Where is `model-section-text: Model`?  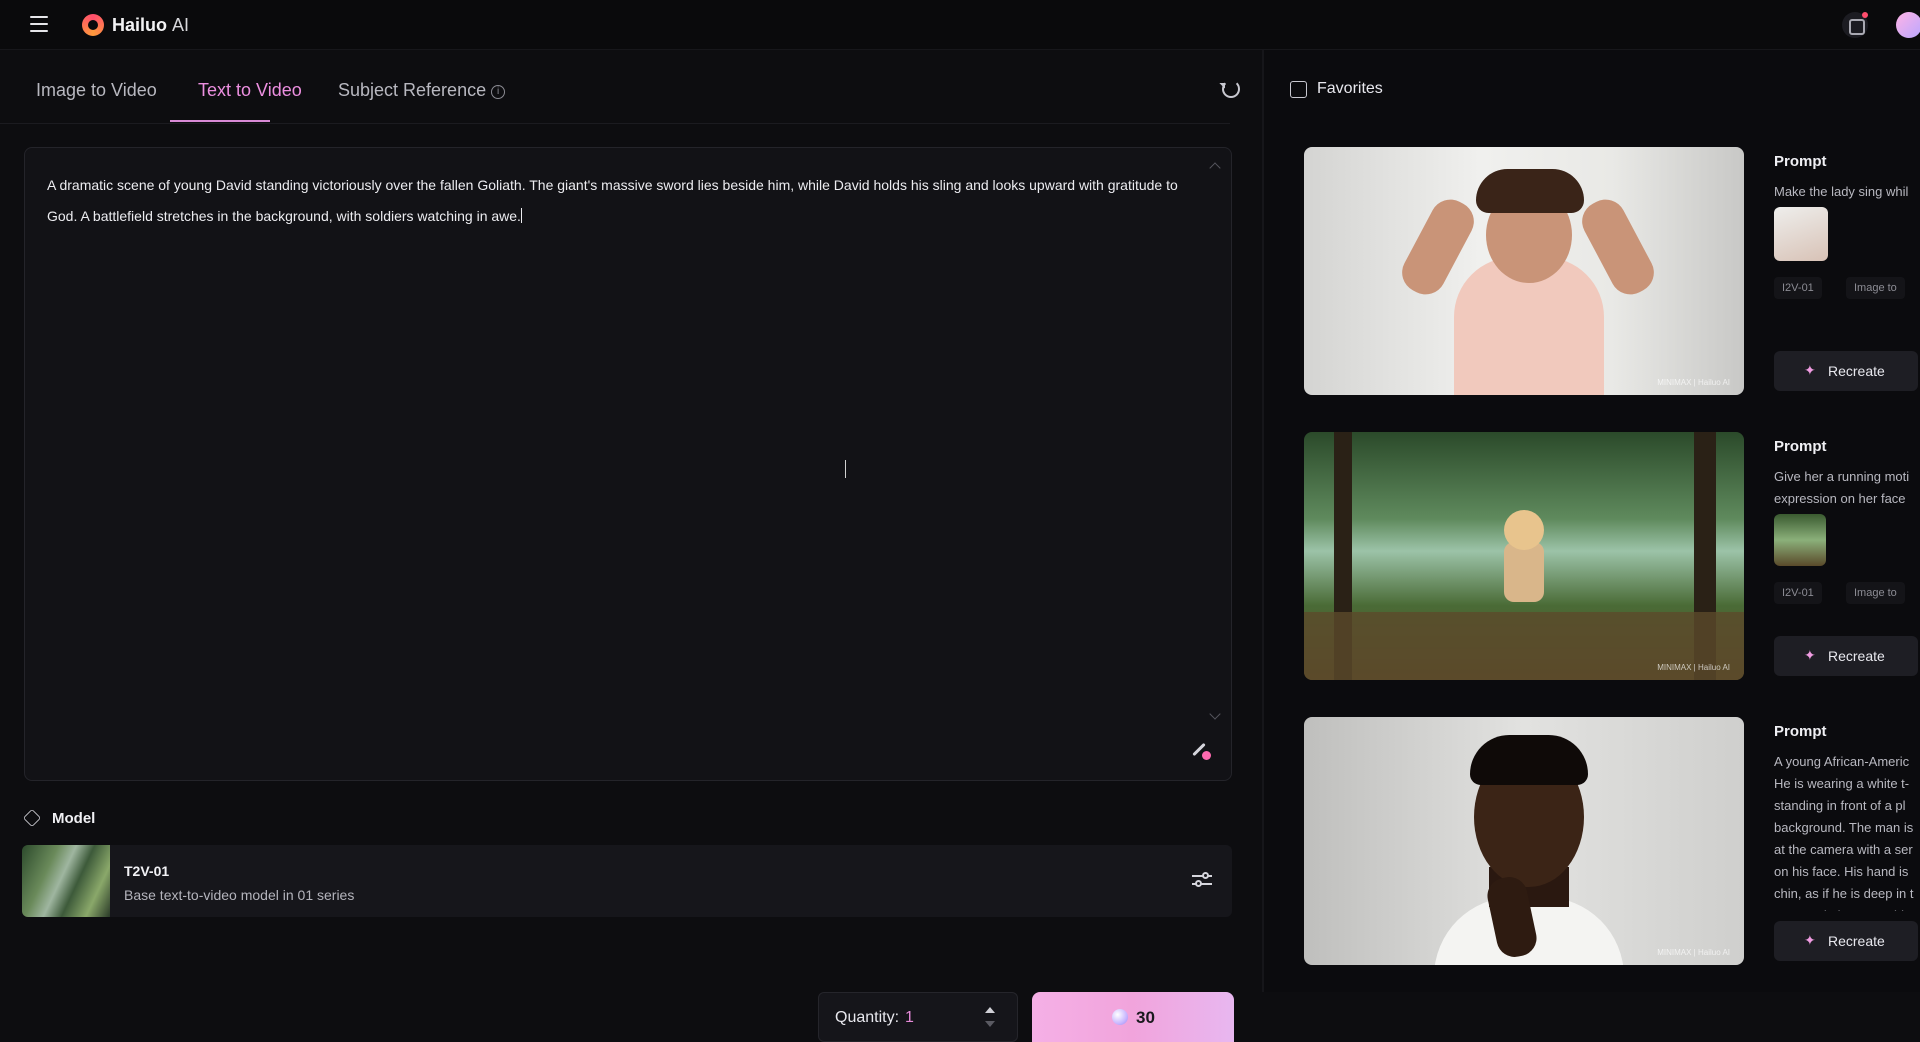 model-section-text: Model is located at coordinates (74, 818).